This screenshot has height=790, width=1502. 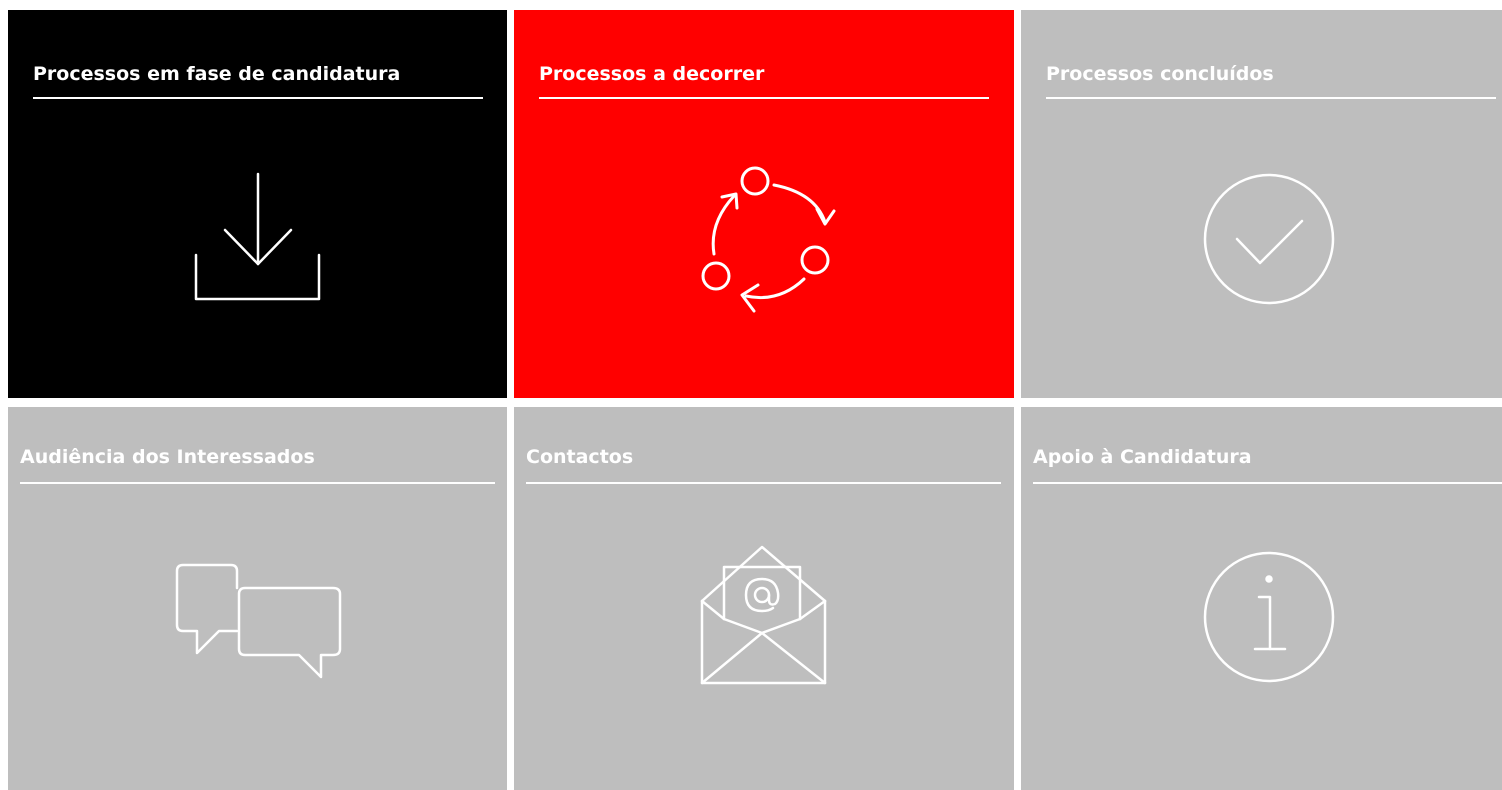 I want to click on cycle-icon, so click(x=769, y=243).